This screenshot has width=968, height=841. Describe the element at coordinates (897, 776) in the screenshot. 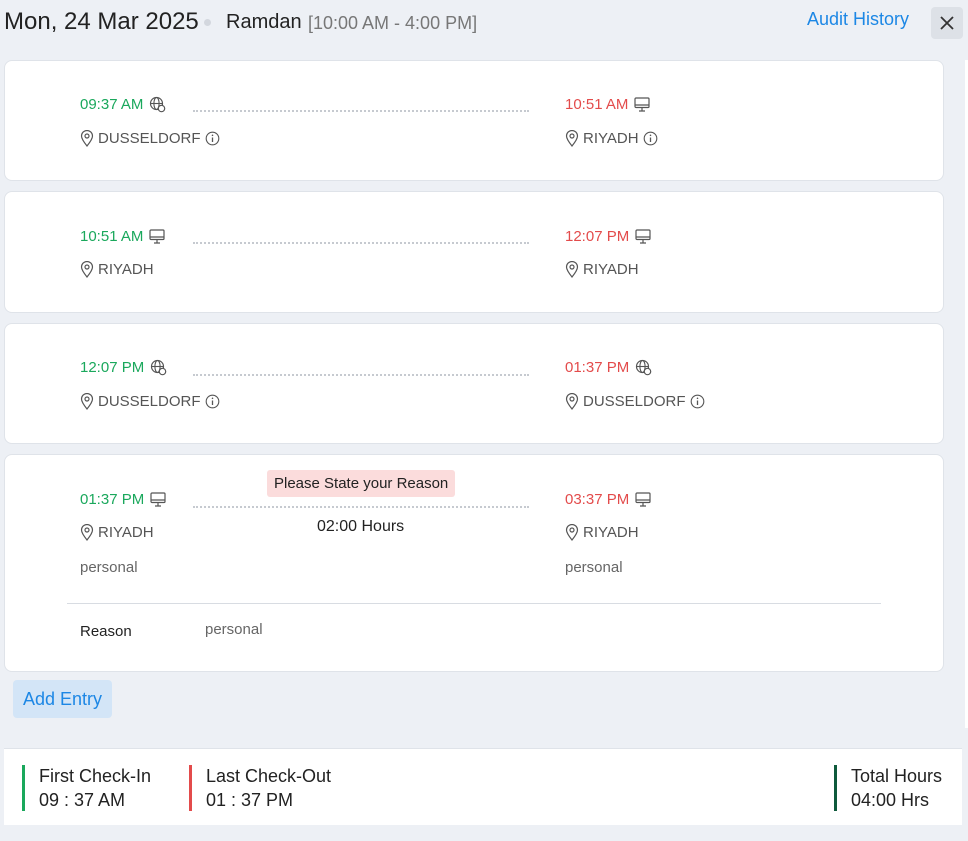

I see `total-hours-label: Total Hours` at that location.